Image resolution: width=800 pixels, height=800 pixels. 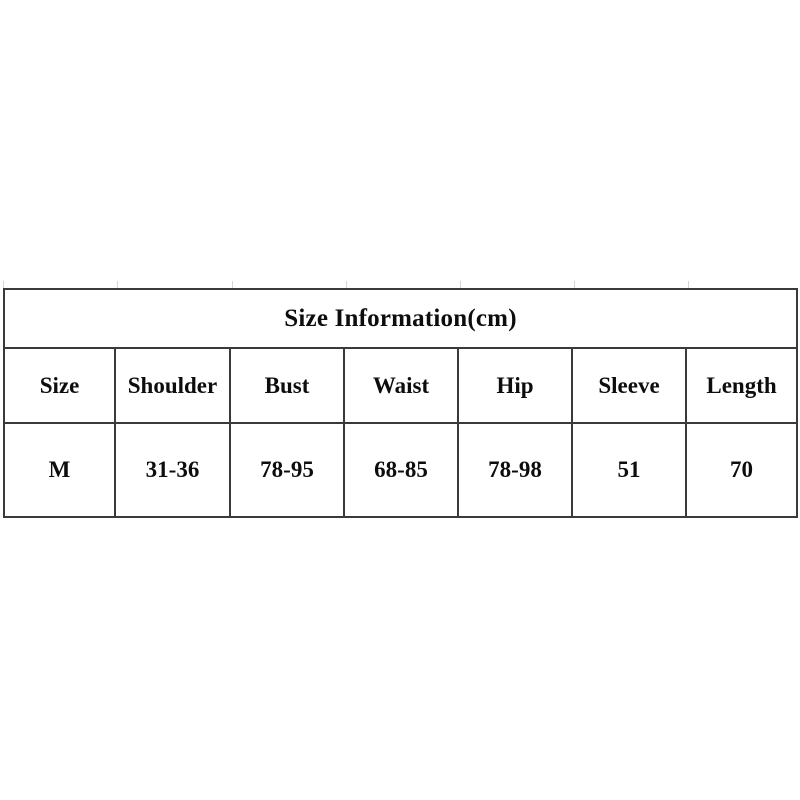 What do you see at coordinates (629, 385) in the screenshot?
I see `column-header-sleeve: Sleeve` at bounding box center [629, 385].